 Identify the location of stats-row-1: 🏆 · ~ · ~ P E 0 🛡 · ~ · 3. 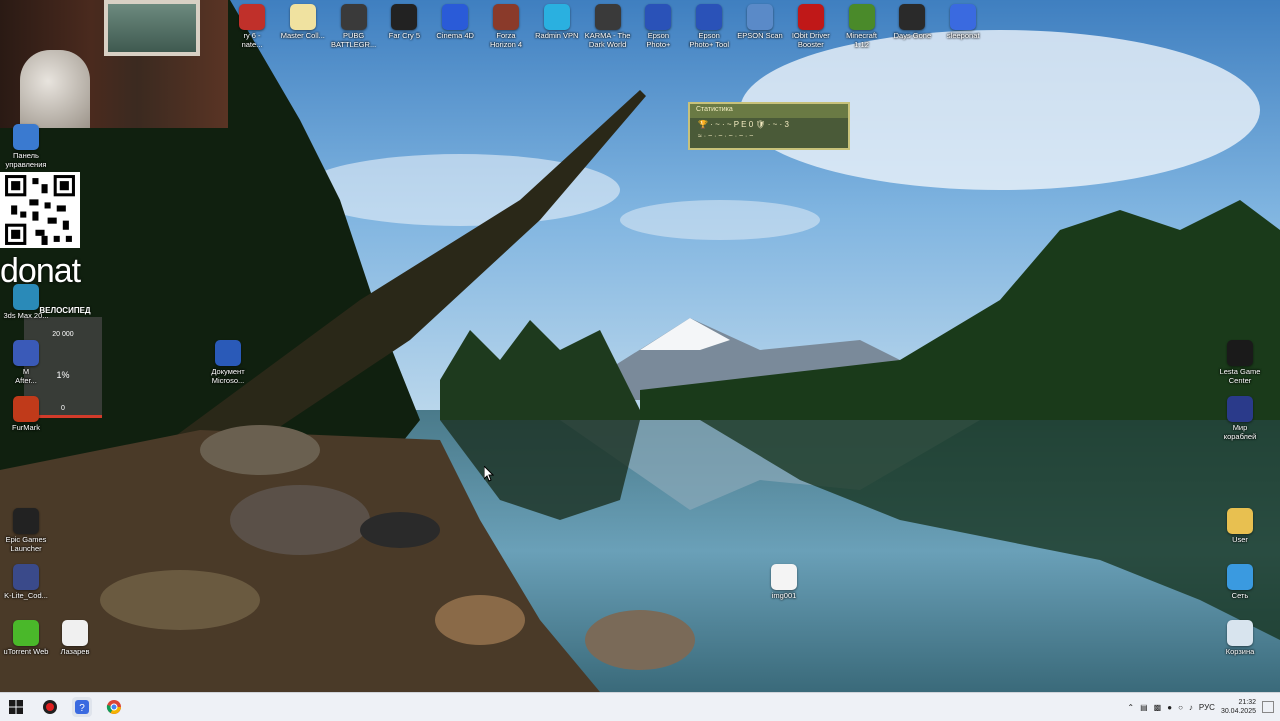
(743, 124).